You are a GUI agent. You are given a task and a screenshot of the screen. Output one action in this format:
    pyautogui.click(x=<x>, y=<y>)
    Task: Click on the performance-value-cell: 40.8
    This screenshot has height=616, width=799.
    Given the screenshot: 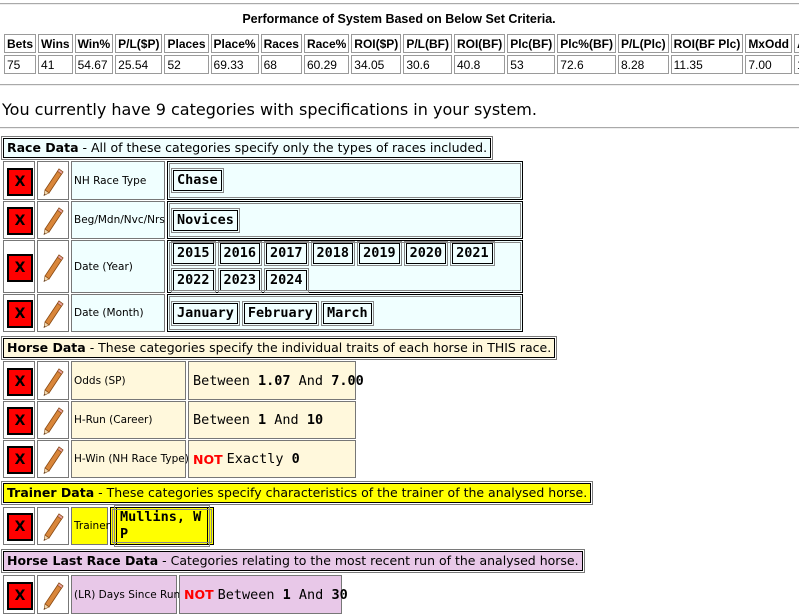 What is the action you would take?
    pyautogui.click(x=479, y=64)
    